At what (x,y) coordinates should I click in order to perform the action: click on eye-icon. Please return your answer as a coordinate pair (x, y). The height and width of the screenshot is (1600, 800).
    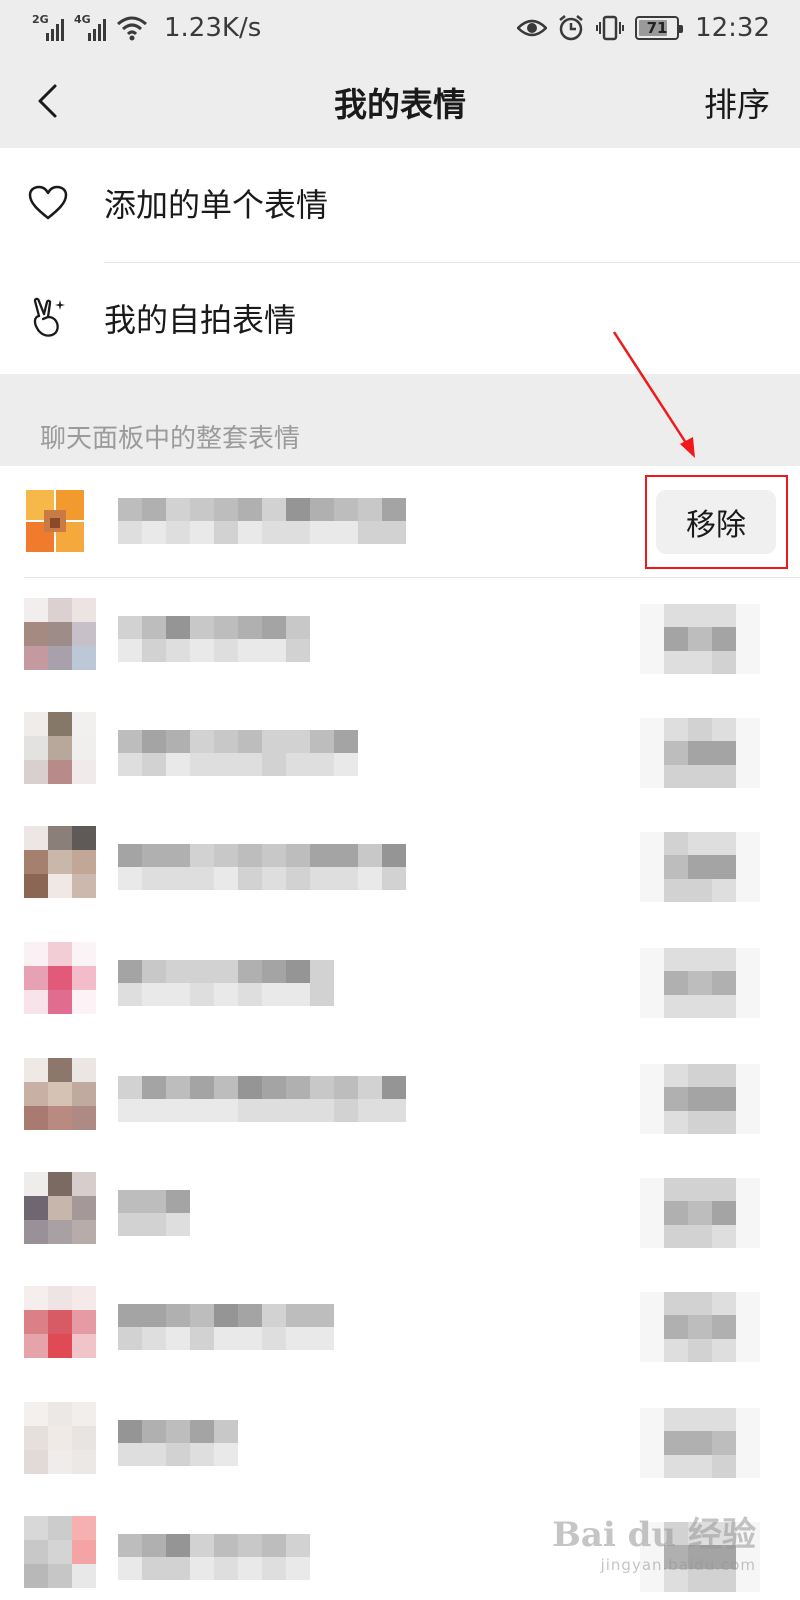
    Looking at the image, I should click on (532, 28).